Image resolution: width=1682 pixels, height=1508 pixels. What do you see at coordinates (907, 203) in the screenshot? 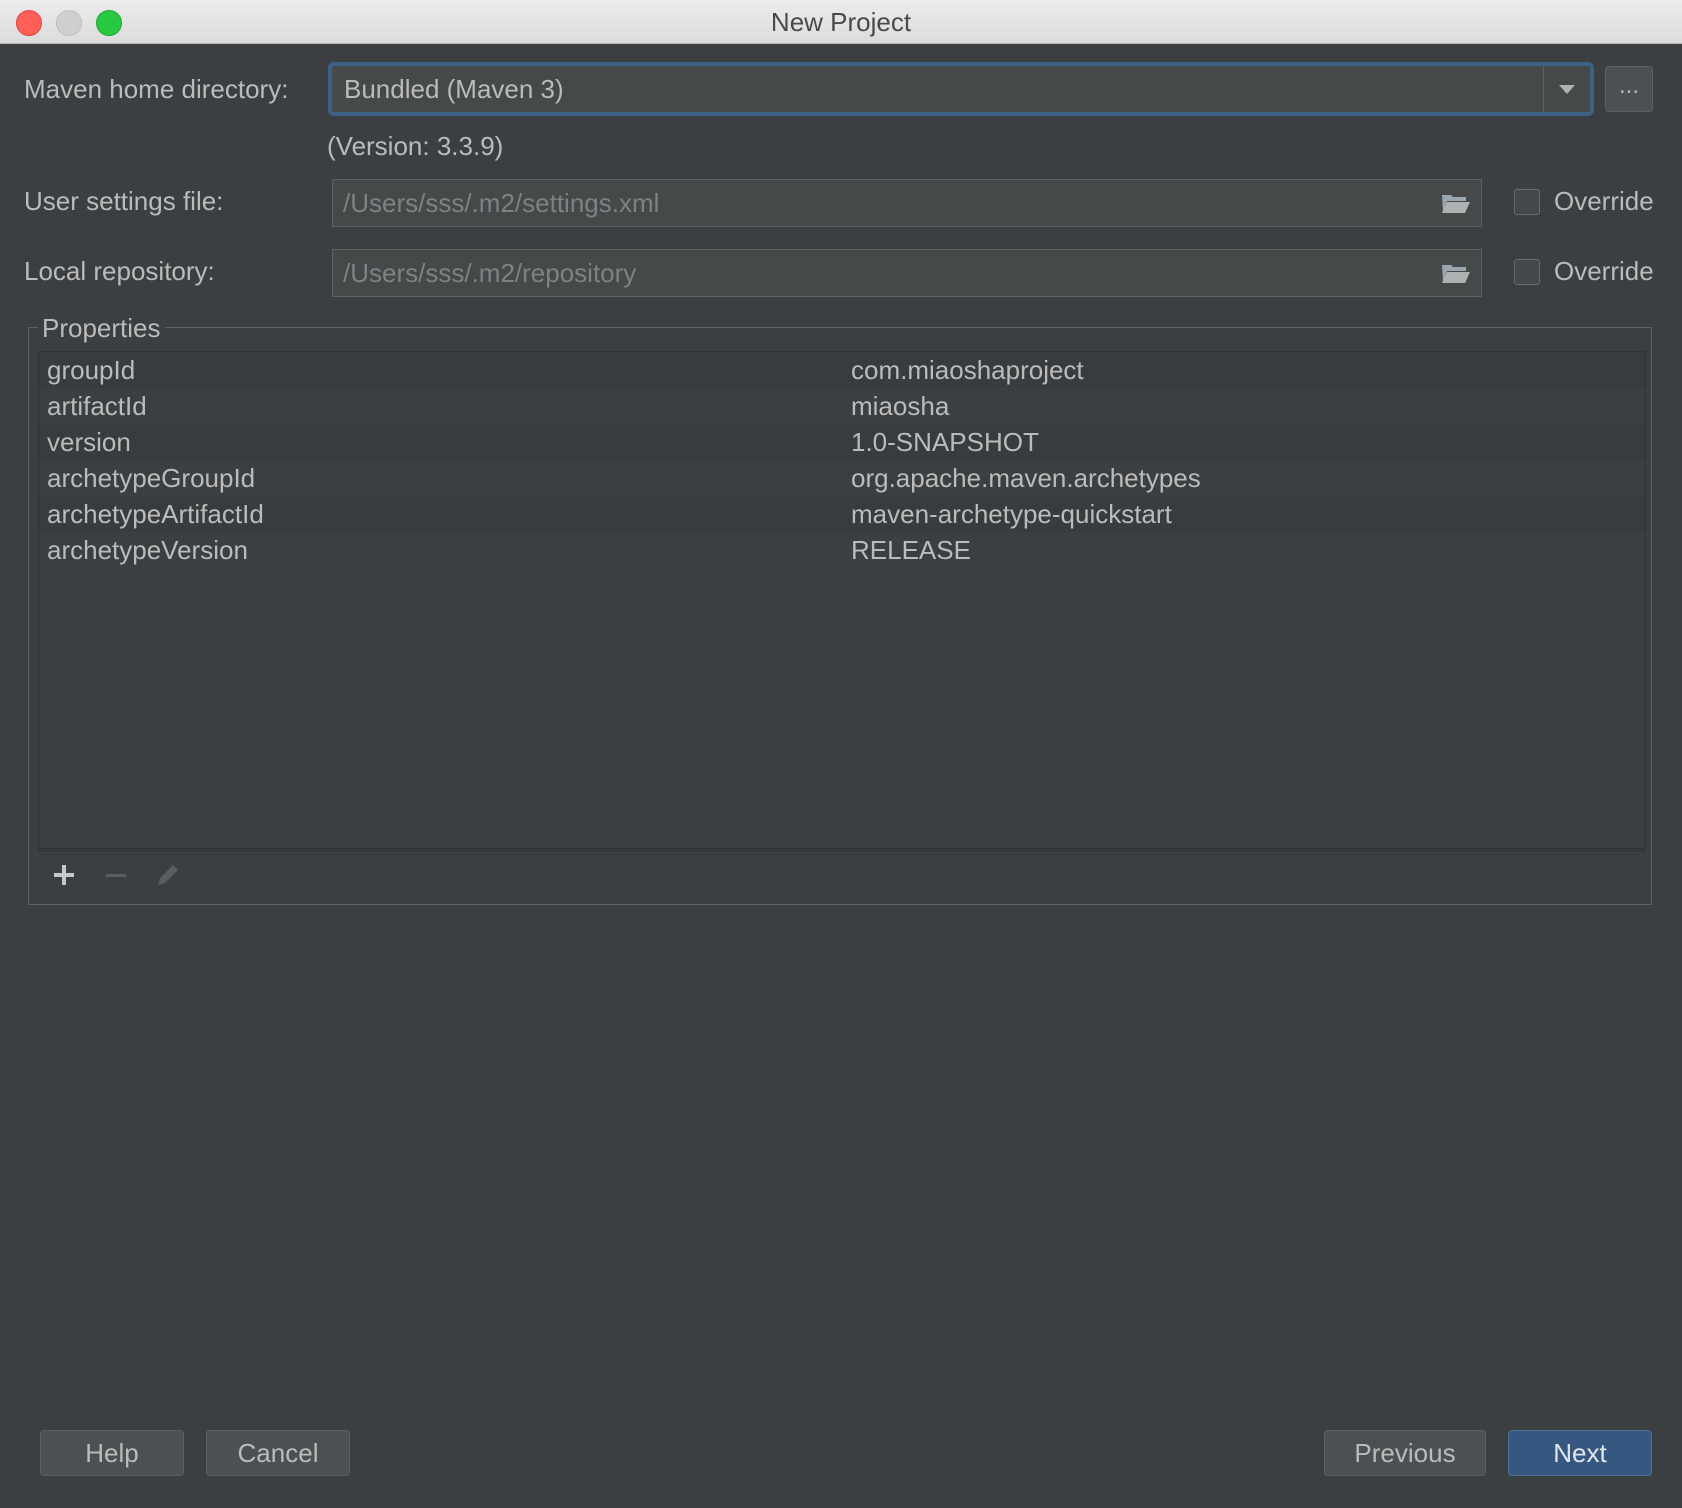
I see `user-settings-field: /Users/sss/.m2/settings.xml` at bounding box center [907, 203].